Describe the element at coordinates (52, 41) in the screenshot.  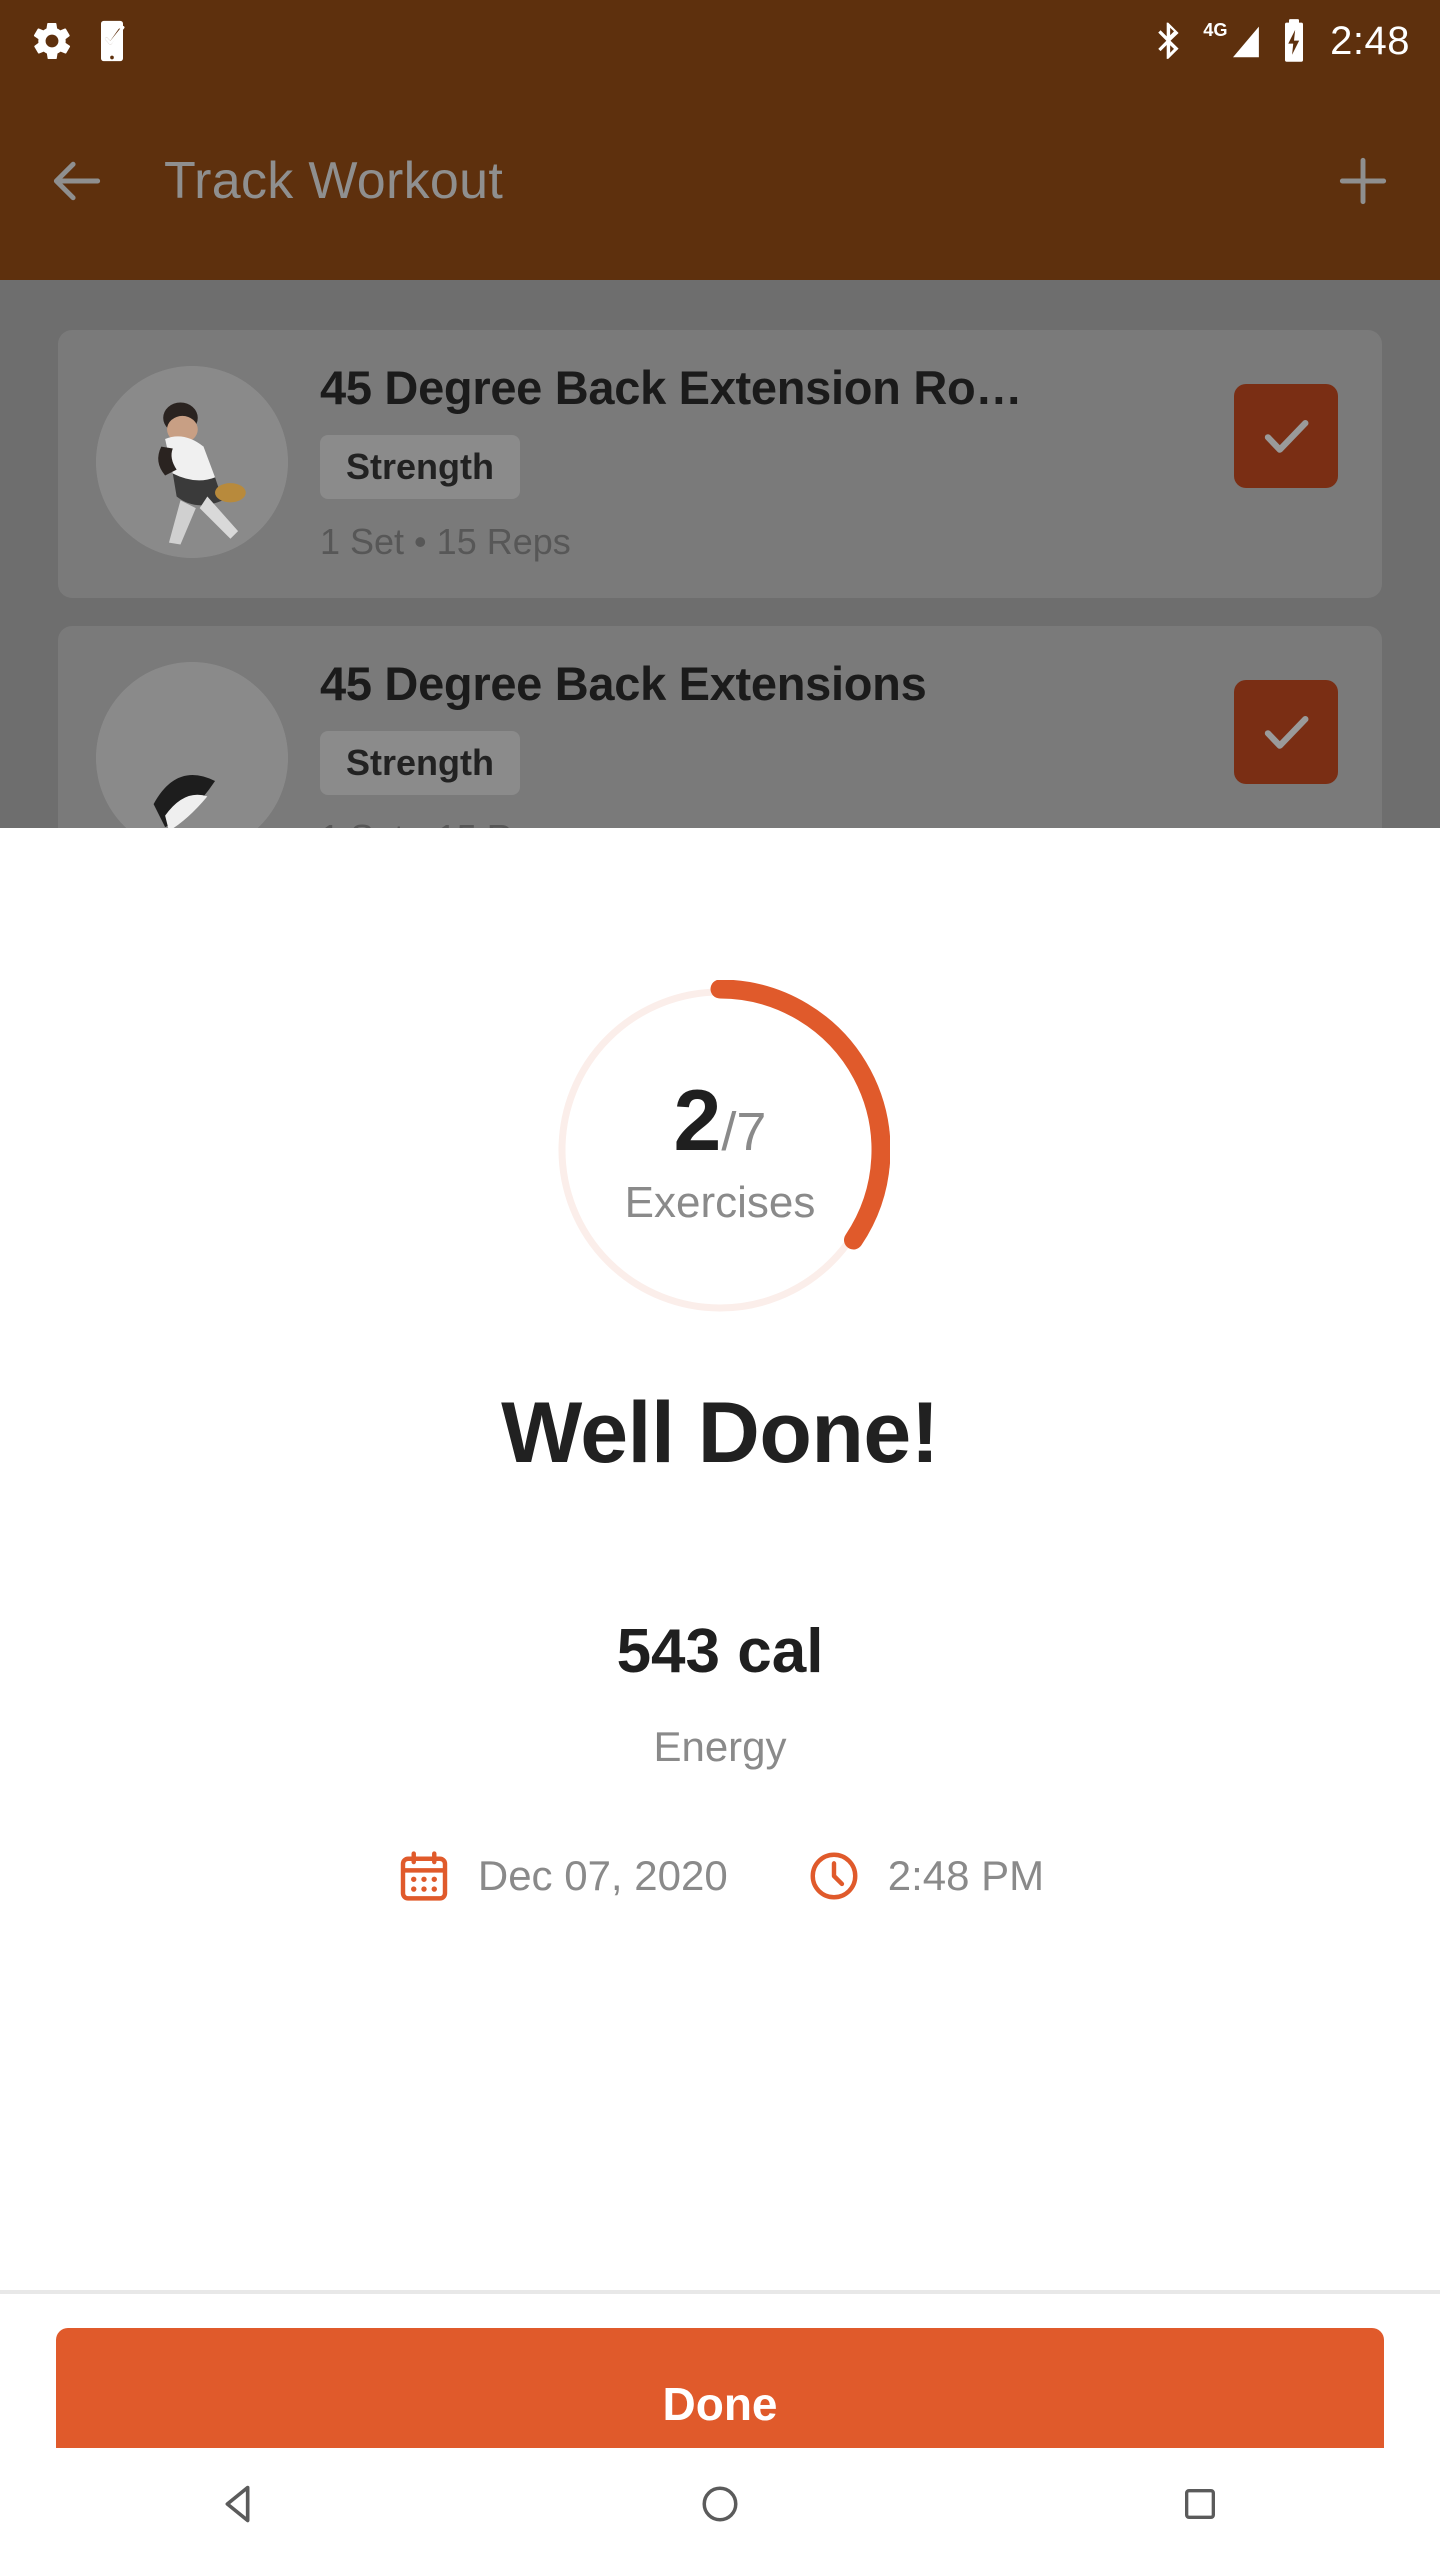
I see `gear-icon` at that location.